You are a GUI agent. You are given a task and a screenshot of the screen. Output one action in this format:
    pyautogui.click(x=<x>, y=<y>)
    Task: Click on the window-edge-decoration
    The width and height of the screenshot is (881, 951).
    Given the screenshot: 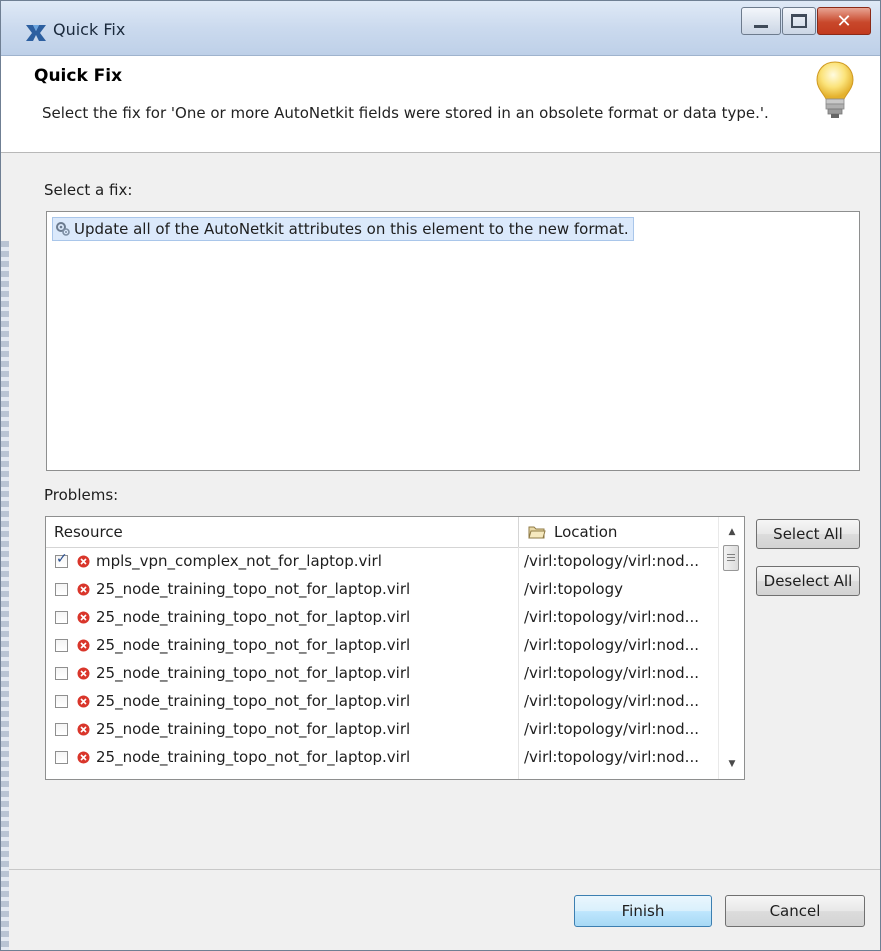 What is the action you would take?
    pyautogui.click(x=5, y=595)
    